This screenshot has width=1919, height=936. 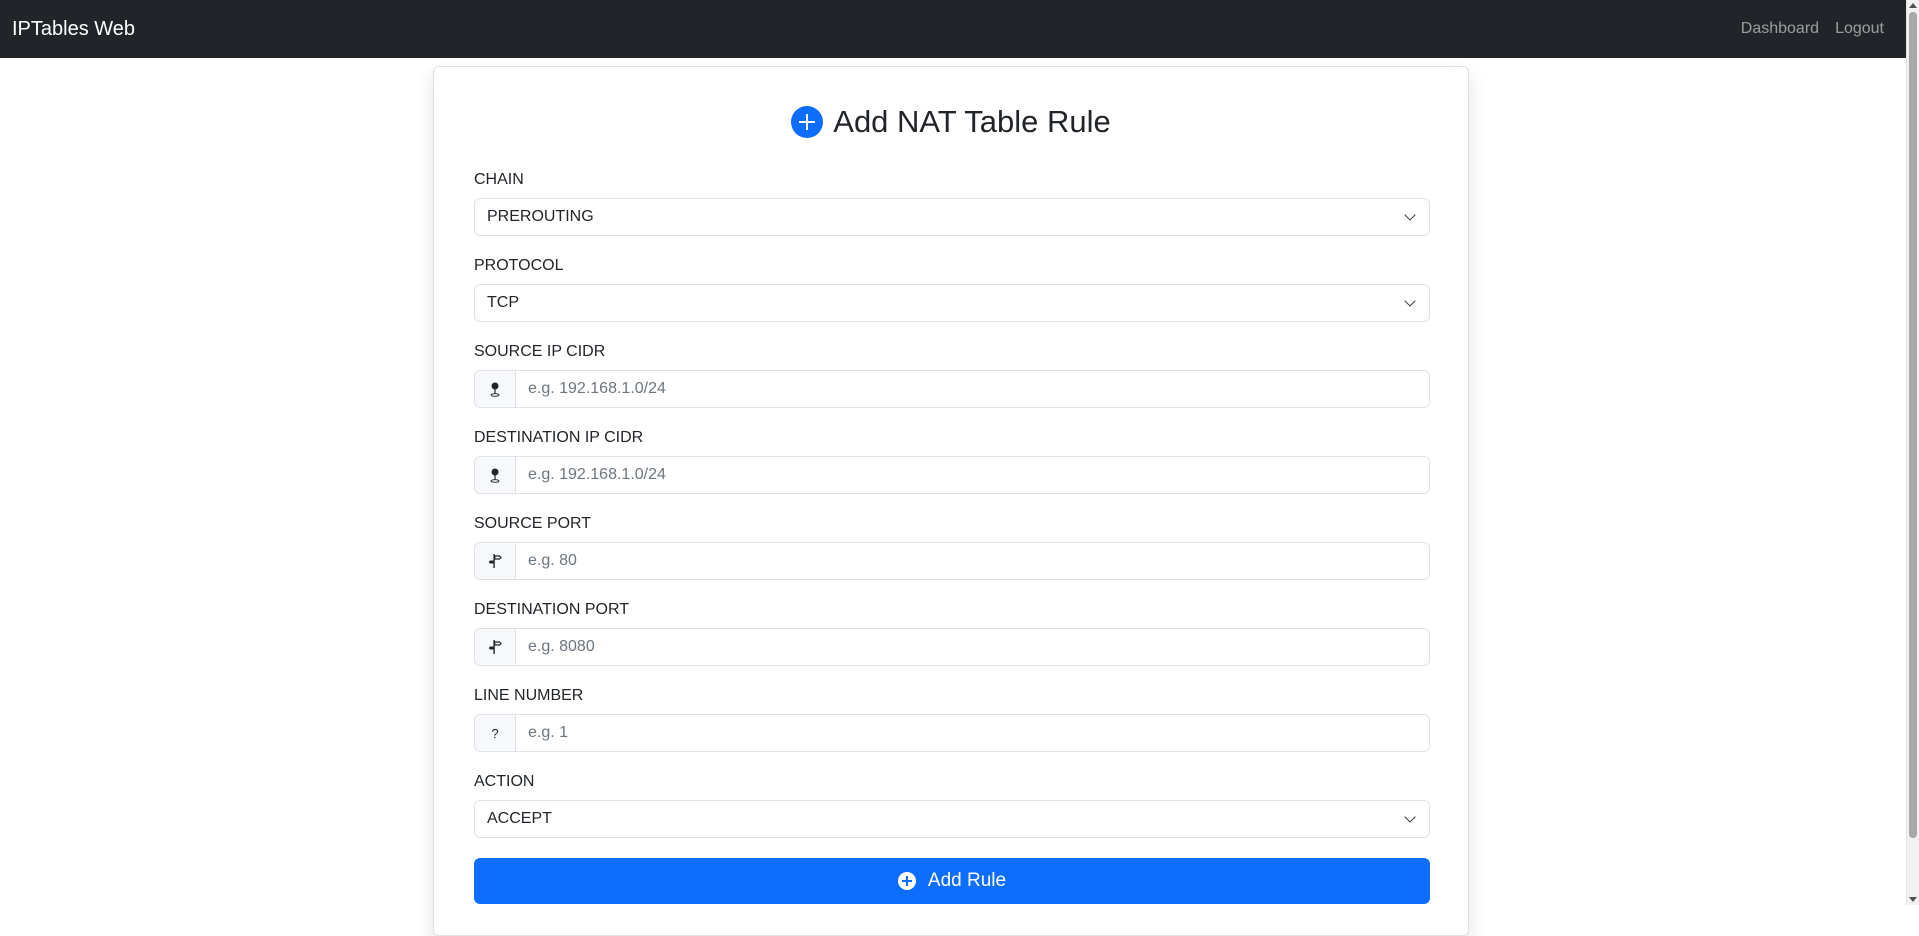 I want to click on source-port-input-group, so click(x=952, y=561).